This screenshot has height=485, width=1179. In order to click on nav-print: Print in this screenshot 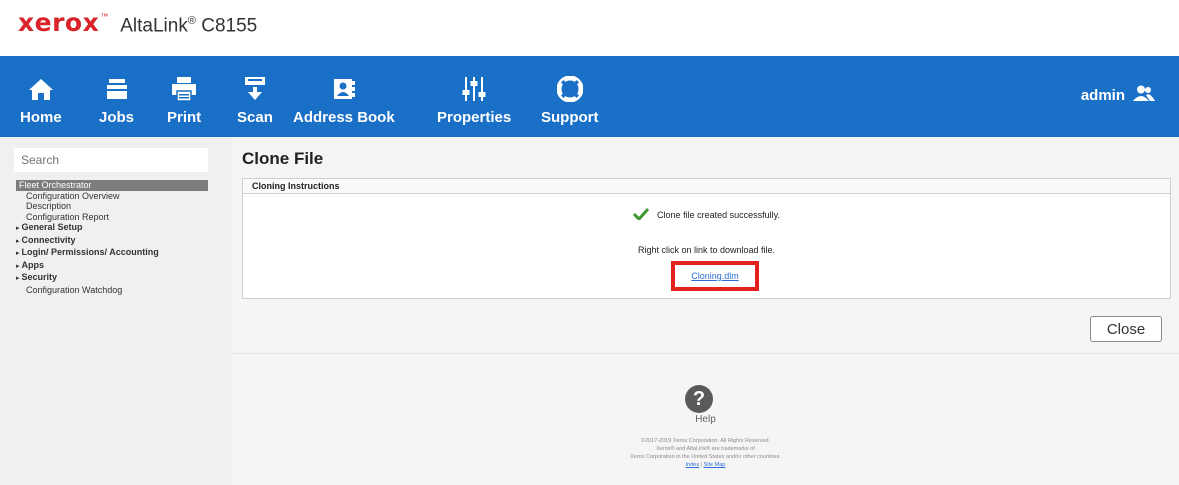, I will do `click(184, 96)`.